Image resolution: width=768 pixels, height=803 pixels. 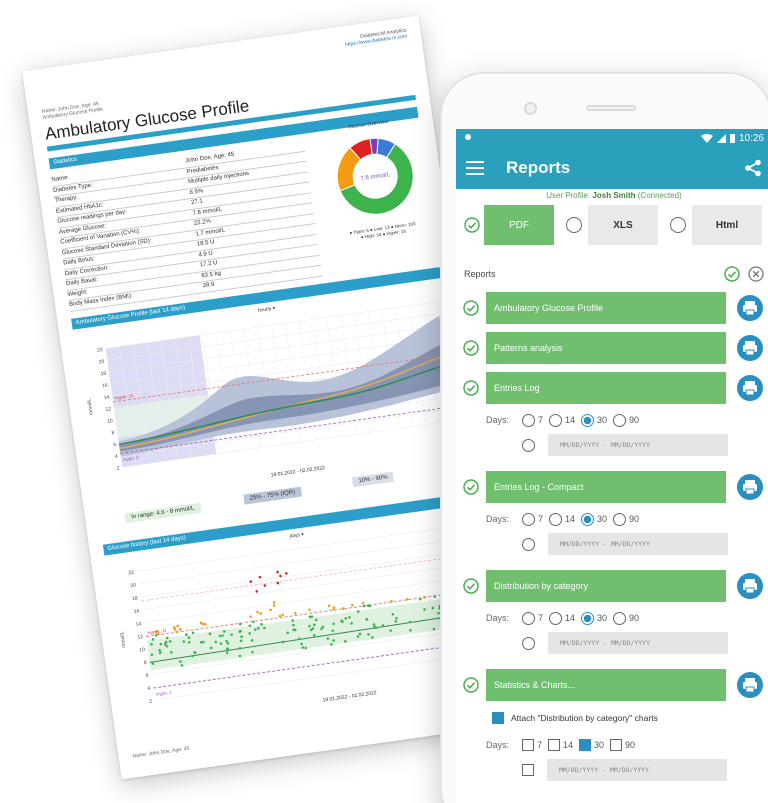 What do you see at coordinates (599, 745) in the screenshot?
I see `days-option-label: 30` at bounding box center [599, 745].